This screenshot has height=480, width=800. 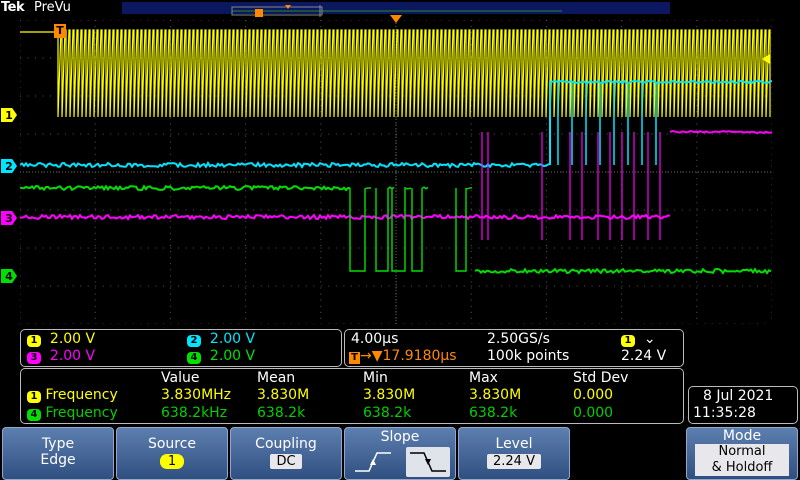 What do you see at coordinates (283, 395) in the screenshot?
I see `meas-ch1-mean: 3.830M` at bounding box center [283, 395].